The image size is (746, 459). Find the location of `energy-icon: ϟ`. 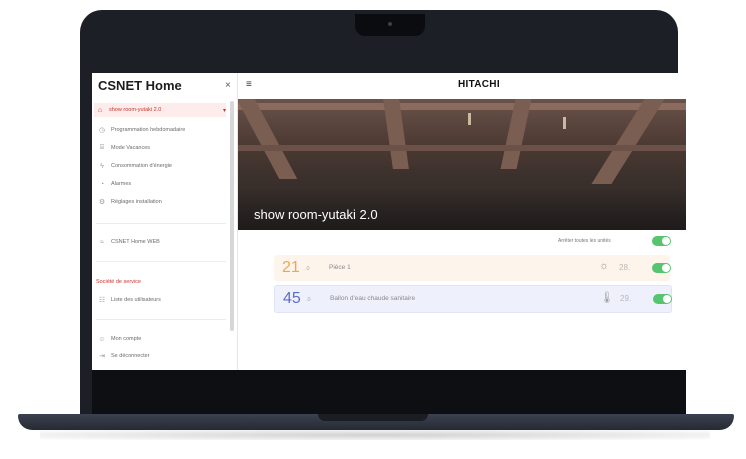

energy-icon: ϟ is located at coordinates (102, 166).